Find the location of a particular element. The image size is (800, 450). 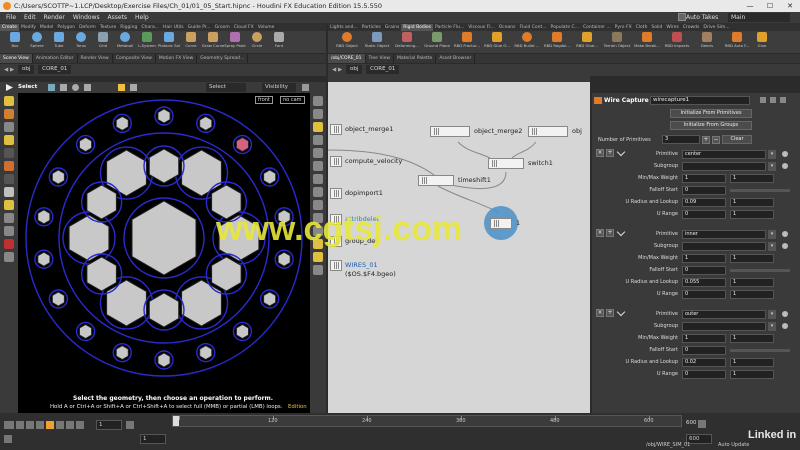

magnet-tool-icon is located at coordinates (9, 218).